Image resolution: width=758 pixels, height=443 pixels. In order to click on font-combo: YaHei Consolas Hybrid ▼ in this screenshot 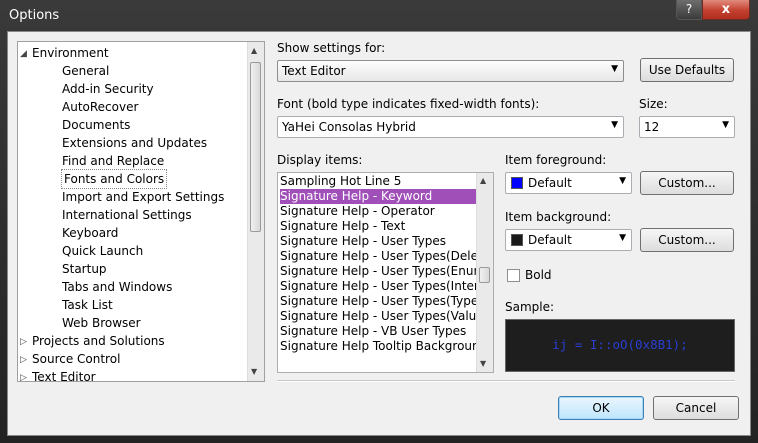, I will do `click(450, 127)`.